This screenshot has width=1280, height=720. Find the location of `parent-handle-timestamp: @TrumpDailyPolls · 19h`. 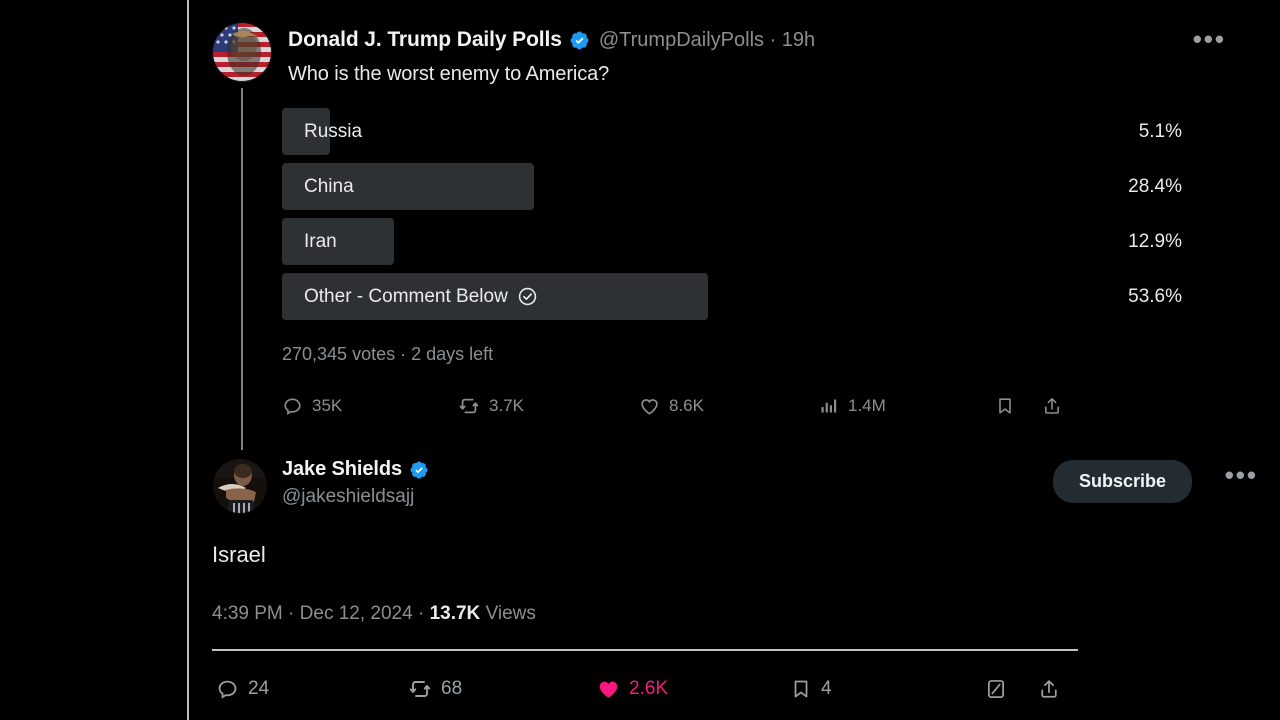

parent-handle-timestamp: @TrumpDailyPolls · 19h is located at coordinates (707, 39).